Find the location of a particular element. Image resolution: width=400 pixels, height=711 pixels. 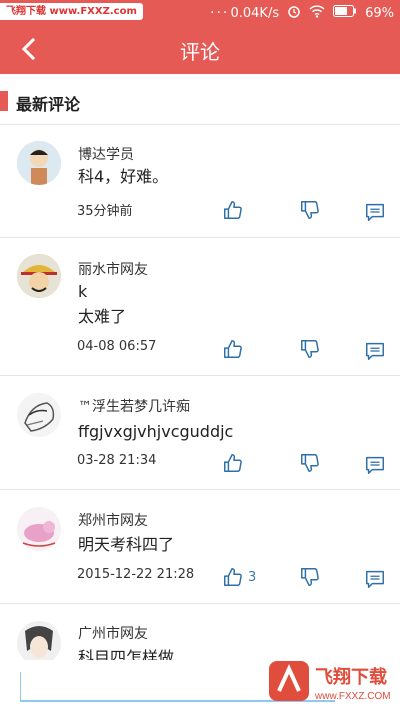

section-title: 最新评论 is located at coordinates (48, 104).